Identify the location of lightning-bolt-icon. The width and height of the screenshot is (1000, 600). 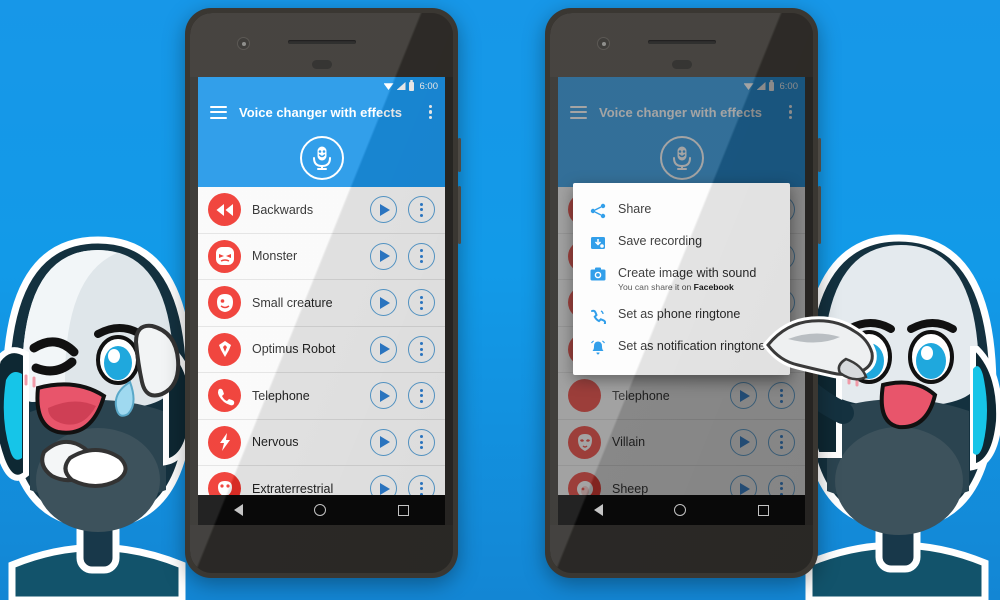
(224, 442).